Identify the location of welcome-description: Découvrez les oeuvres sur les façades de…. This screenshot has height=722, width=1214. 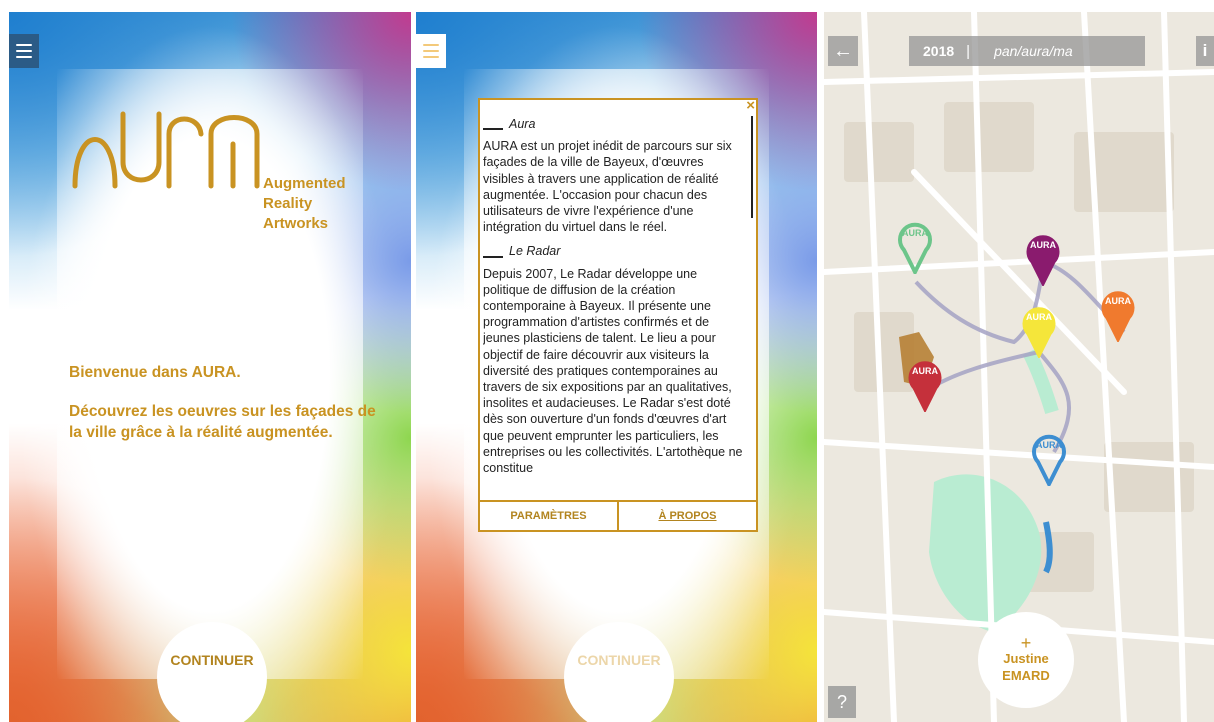
(222, 422).